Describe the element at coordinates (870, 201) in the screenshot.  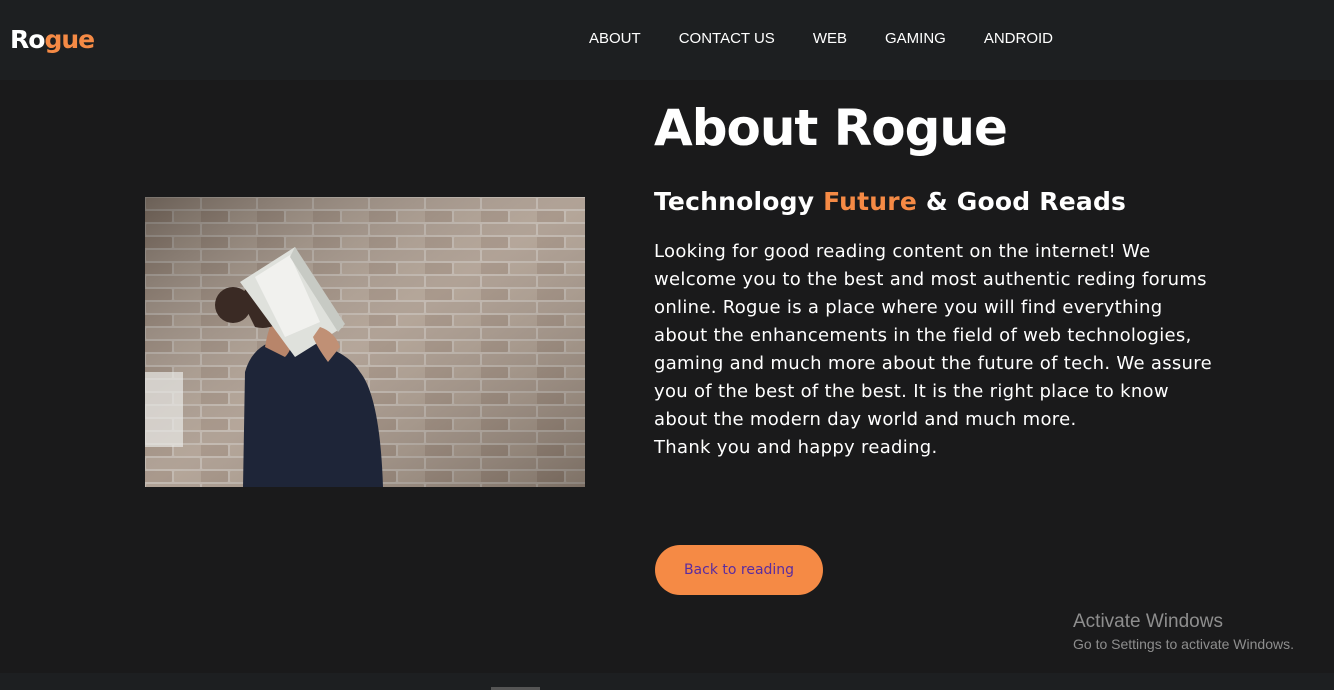
I see `subtitle-accent: Future` at that location.